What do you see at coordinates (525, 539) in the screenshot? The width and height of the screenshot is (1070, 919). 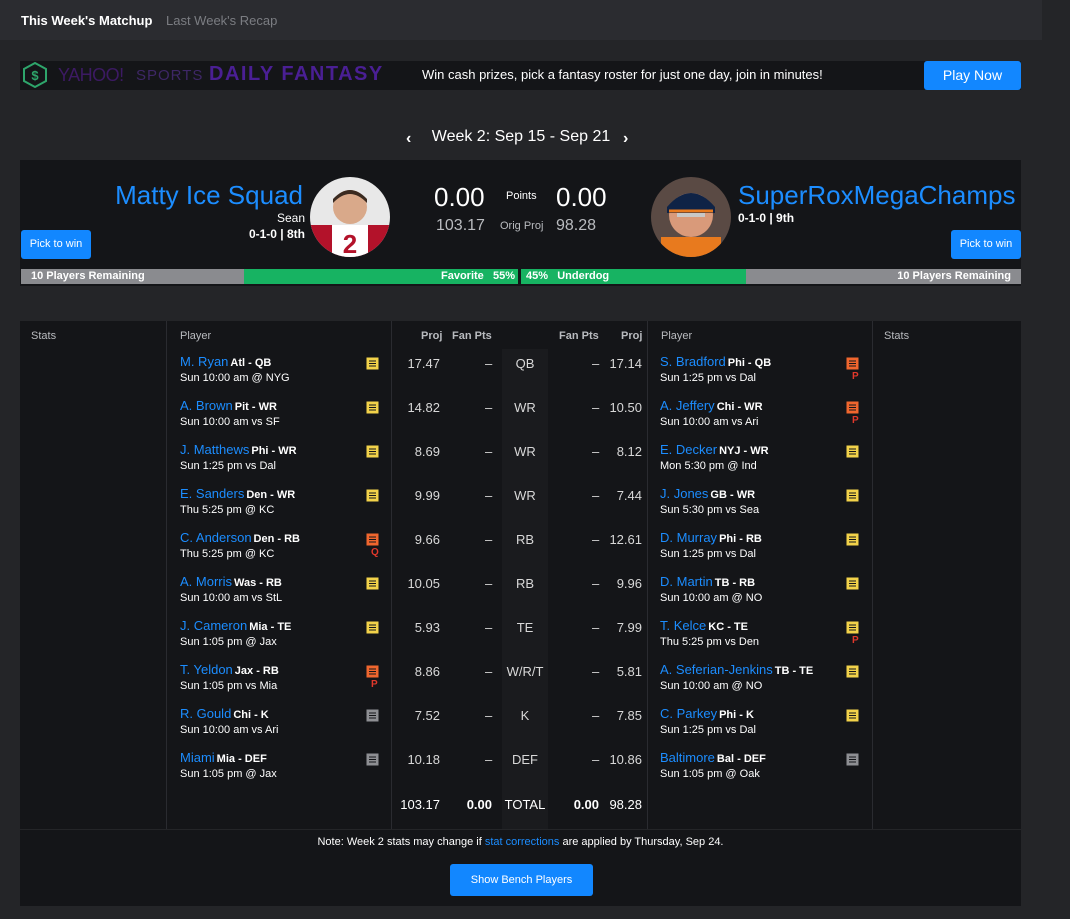 I see `roster-position: RB` at bounding box center [525, 539].